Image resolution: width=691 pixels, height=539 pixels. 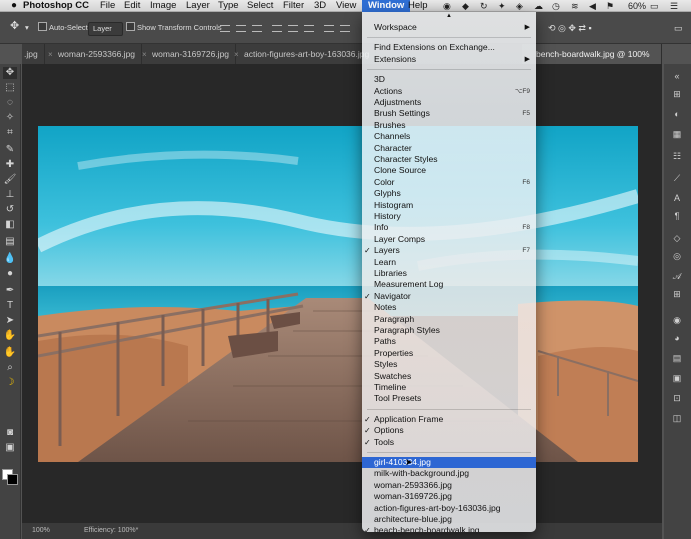 What do you see at coordinates (677, 320) in the screenshot?
I see `navigator-icon: ◉` at bounding box center [677, 320].